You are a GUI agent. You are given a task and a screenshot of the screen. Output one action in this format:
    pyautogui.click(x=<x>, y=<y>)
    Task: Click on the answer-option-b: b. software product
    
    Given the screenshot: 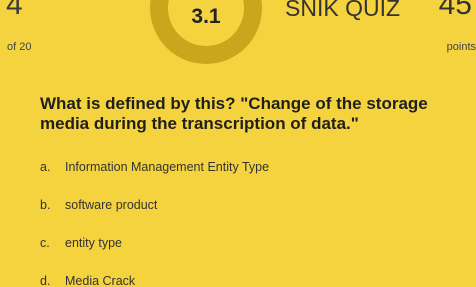 What is the action you would take?
    pyautogui.click(x=98, y=205)
    